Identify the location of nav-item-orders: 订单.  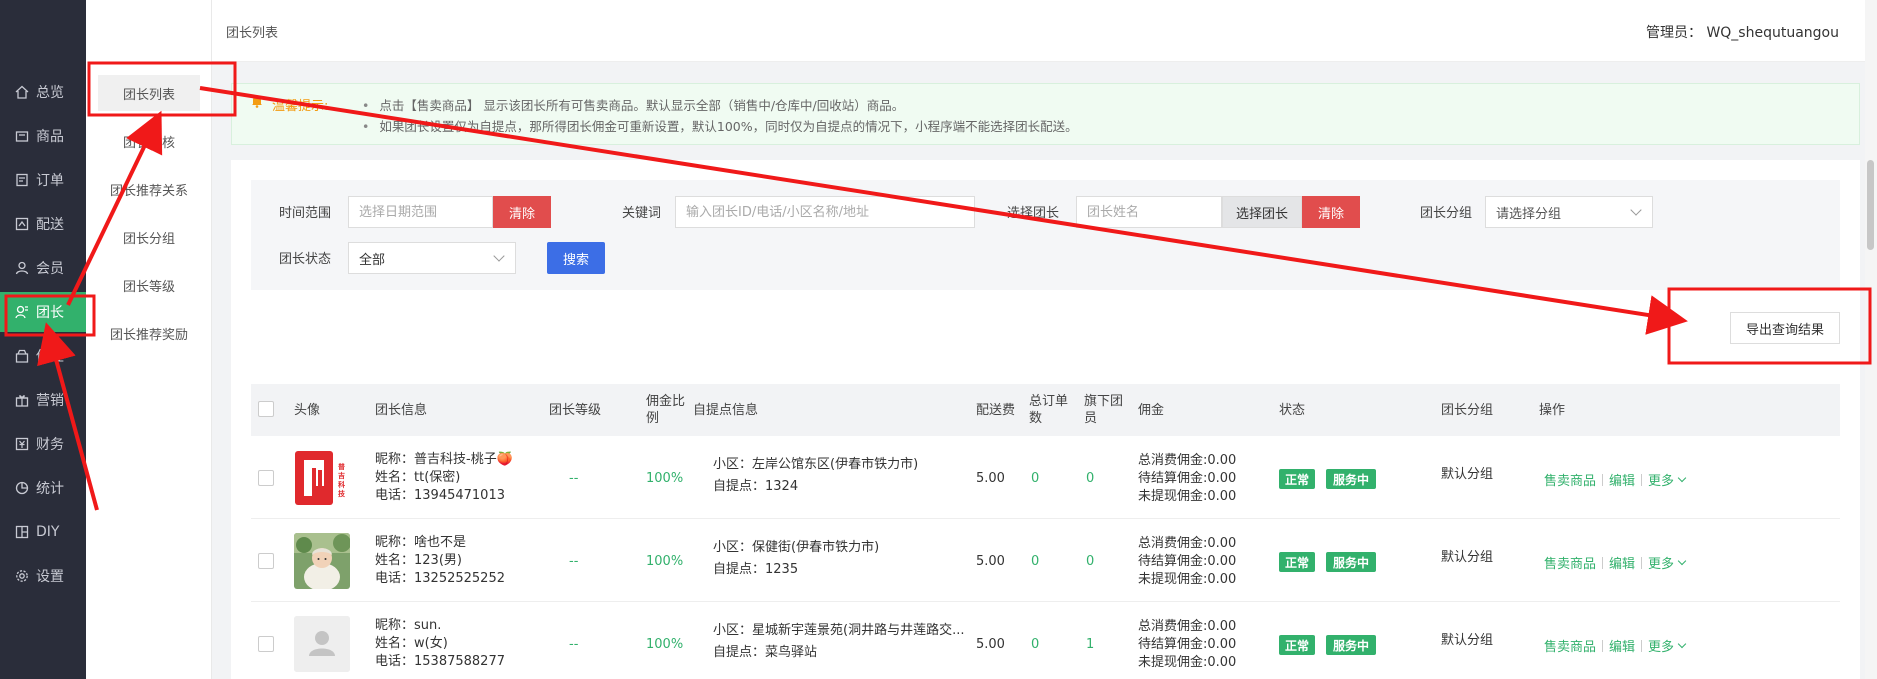
(43, 180).